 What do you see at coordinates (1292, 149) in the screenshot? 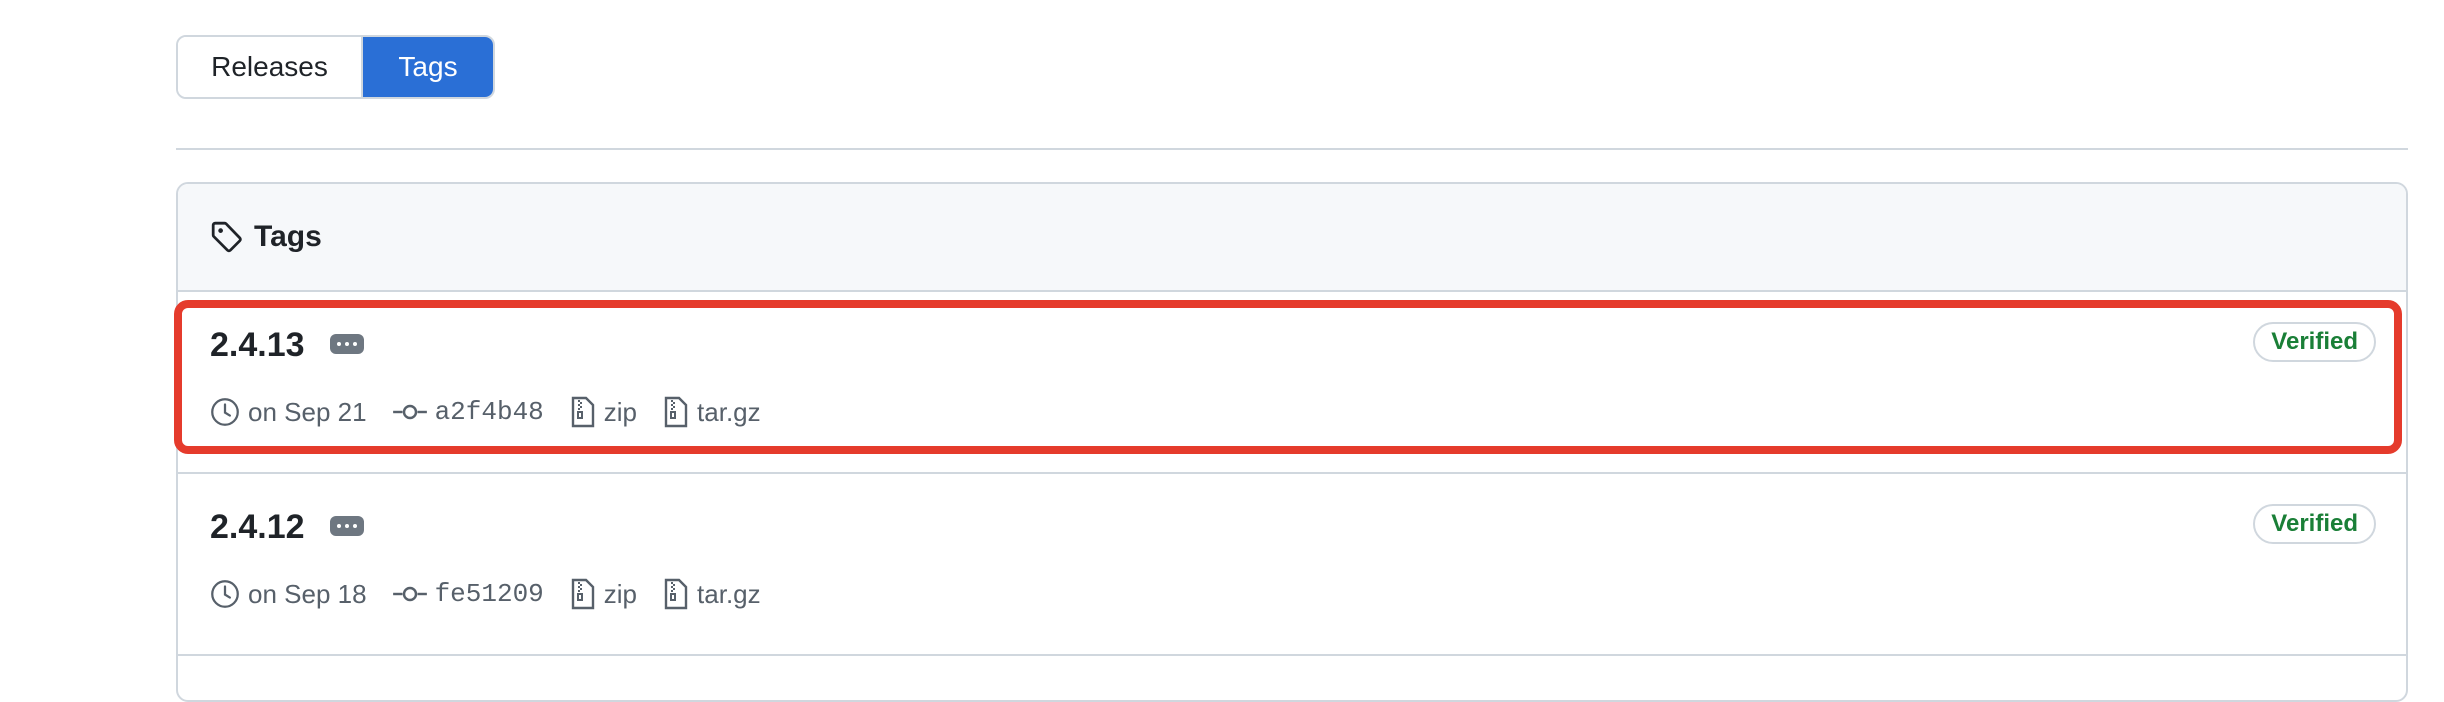
I see `section-divider` at bounding box center [1292, 149].